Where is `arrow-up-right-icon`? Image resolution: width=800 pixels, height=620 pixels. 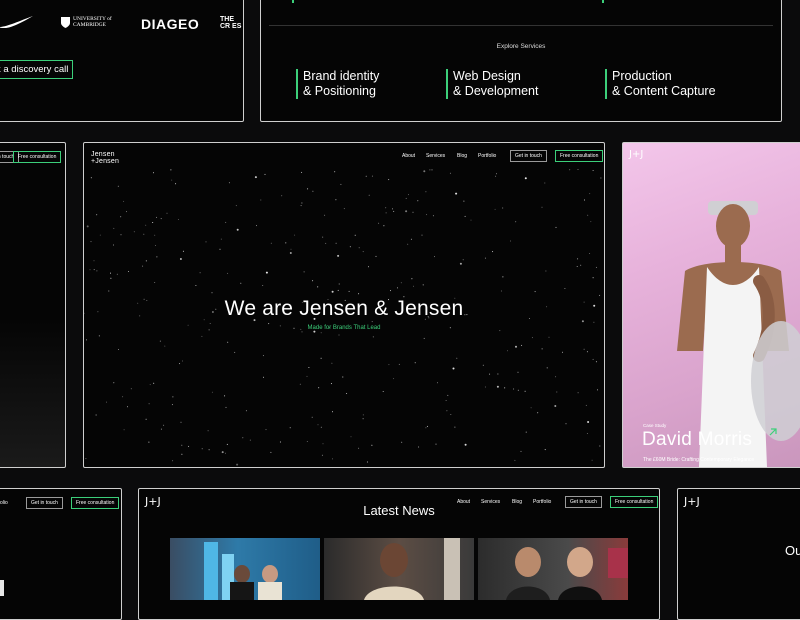 arrow-up-right-icon is located at coordinates (773, 432).